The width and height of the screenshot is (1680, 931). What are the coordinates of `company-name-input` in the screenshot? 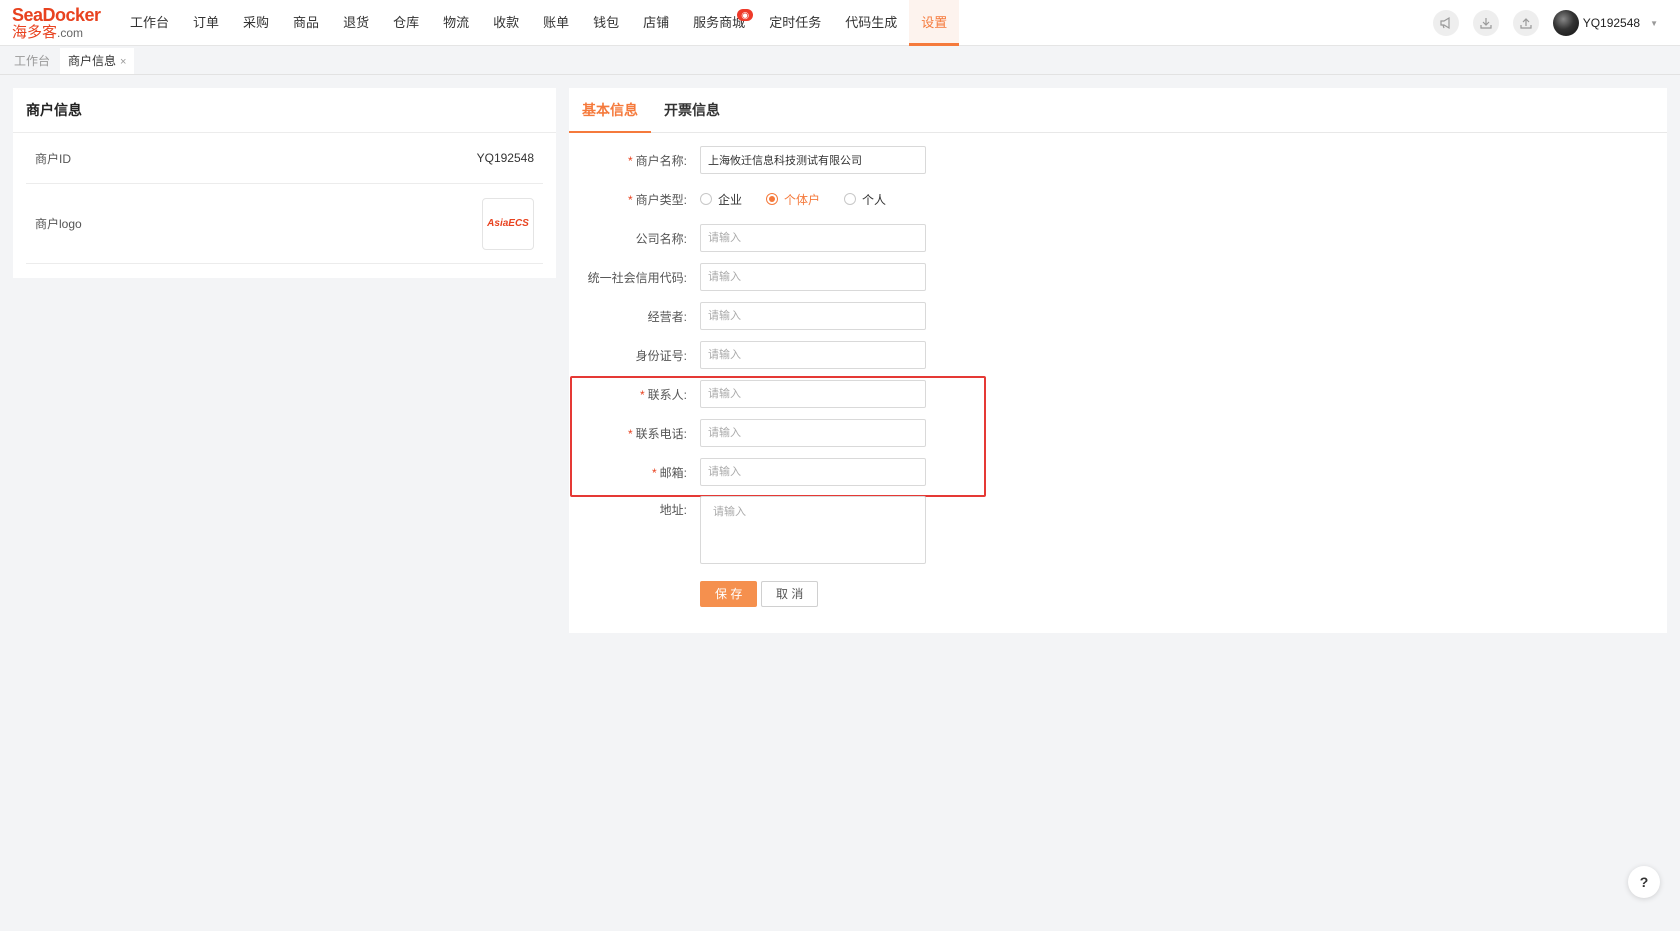 It's located at (813, 238).